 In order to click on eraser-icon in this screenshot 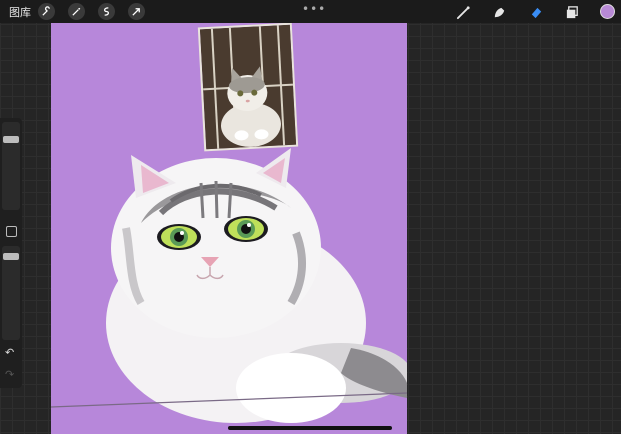, I will do `click(536, 12)`.